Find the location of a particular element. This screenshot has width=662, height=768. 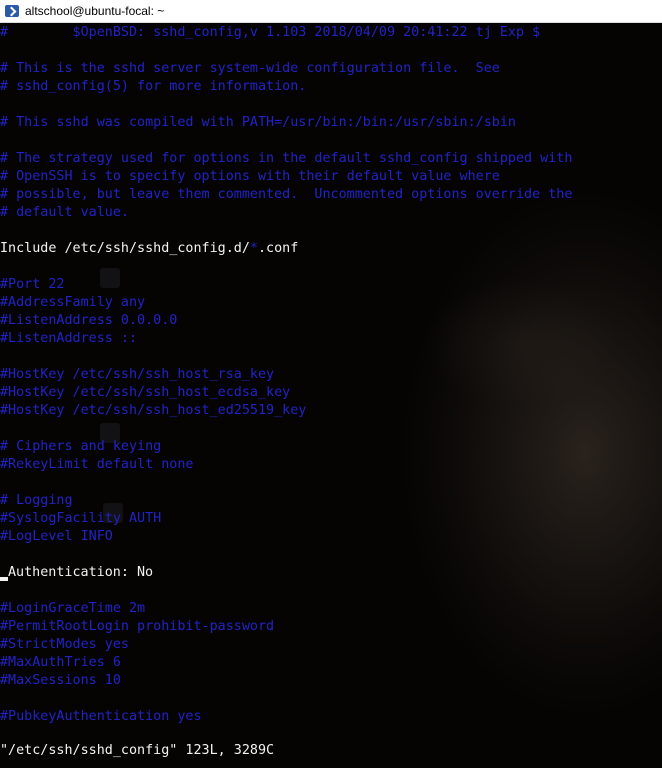

editor-line: #HostKey /etc/ssh/ssh_host_rsa_key is located at coordinates (137, 374).